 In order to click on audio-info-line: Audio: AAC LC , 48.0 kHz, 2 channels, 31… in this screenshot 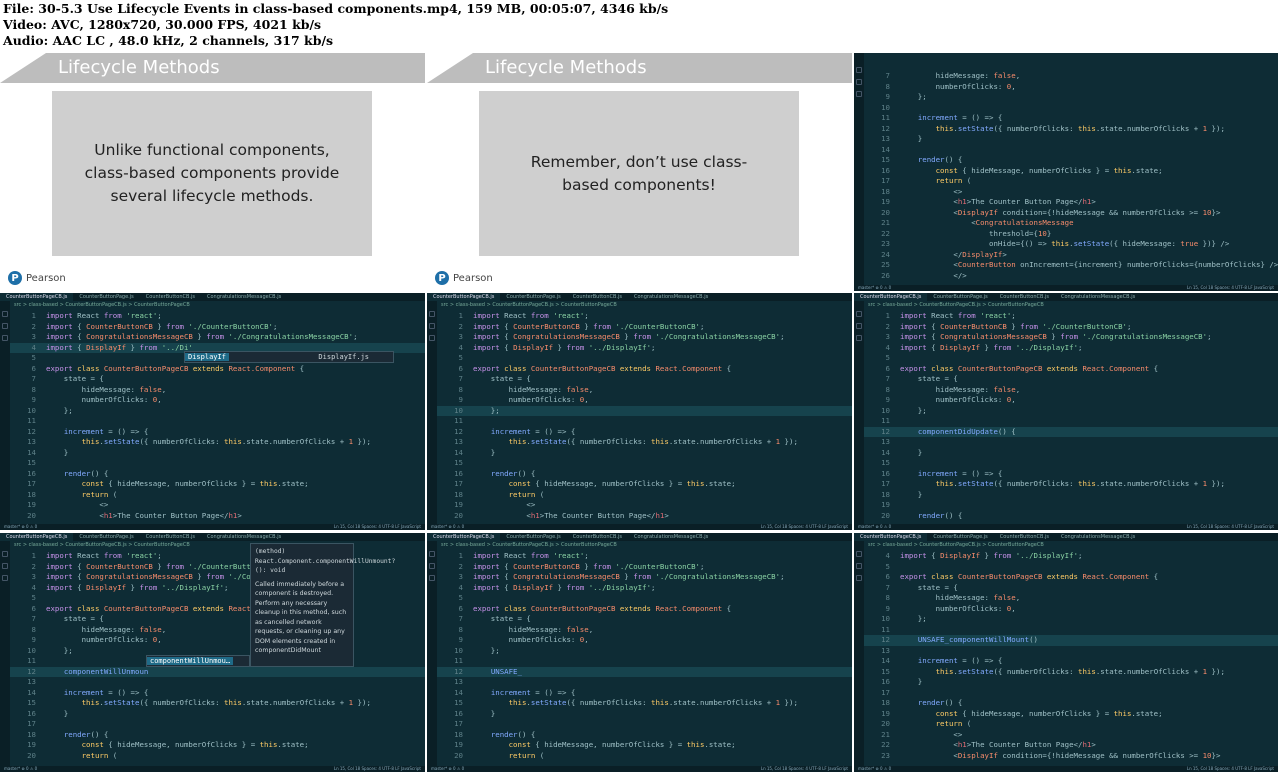, I will do `click(168, 40)`.